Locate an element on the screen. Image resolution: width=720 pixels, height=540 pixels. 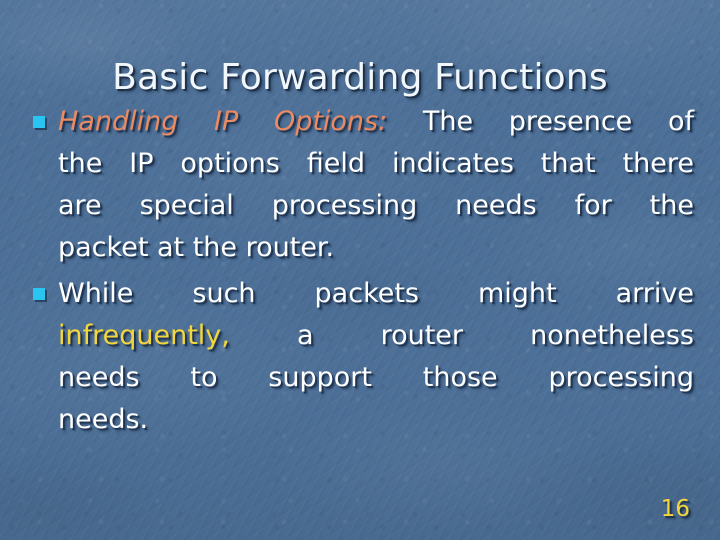
bullet-line: needs to support those processing is located at coordinates (376, 377).